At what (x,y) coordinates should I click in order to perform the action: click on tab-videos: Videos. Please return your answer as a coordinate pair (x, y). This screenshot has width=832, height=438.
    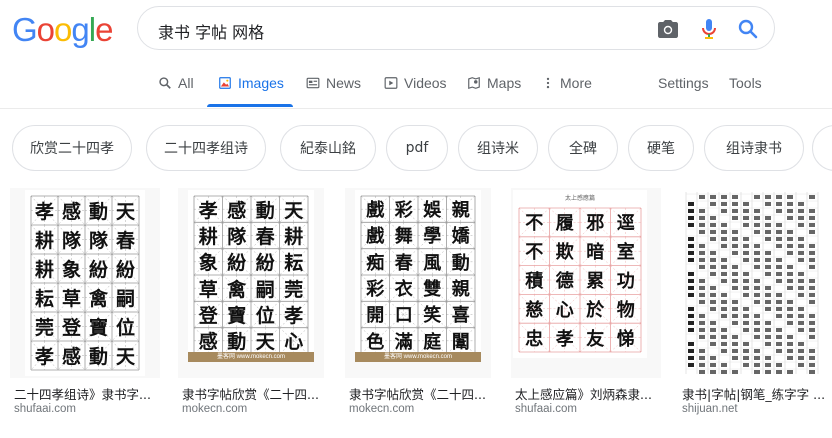
    Looking at the image, I should click on (415, 83).